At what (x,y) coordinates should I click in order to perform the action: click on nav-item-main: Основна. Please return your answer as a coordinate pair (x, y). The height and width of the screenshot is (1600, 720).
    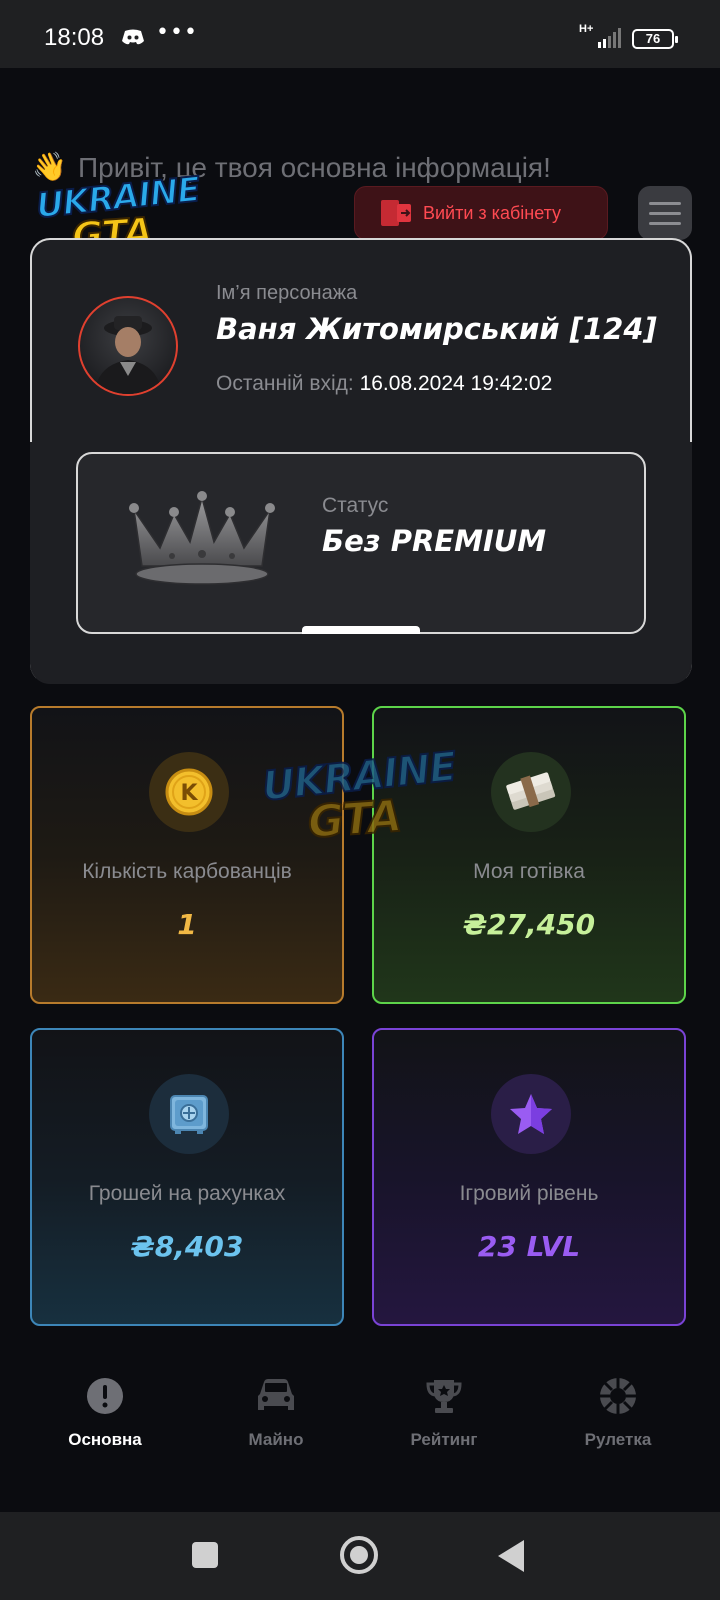
    Looking at the image, I should click on (105, 1412).